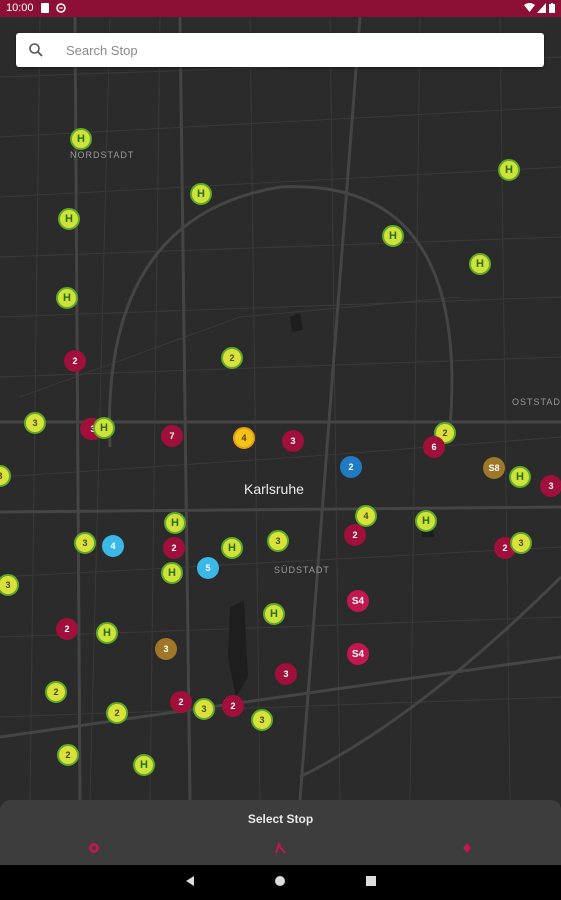 The height and width of the screenshot is (900, 561). Describe the element at coordinates (172, 436) in the screenshot. I see `cluster-marker: 7` at that location.